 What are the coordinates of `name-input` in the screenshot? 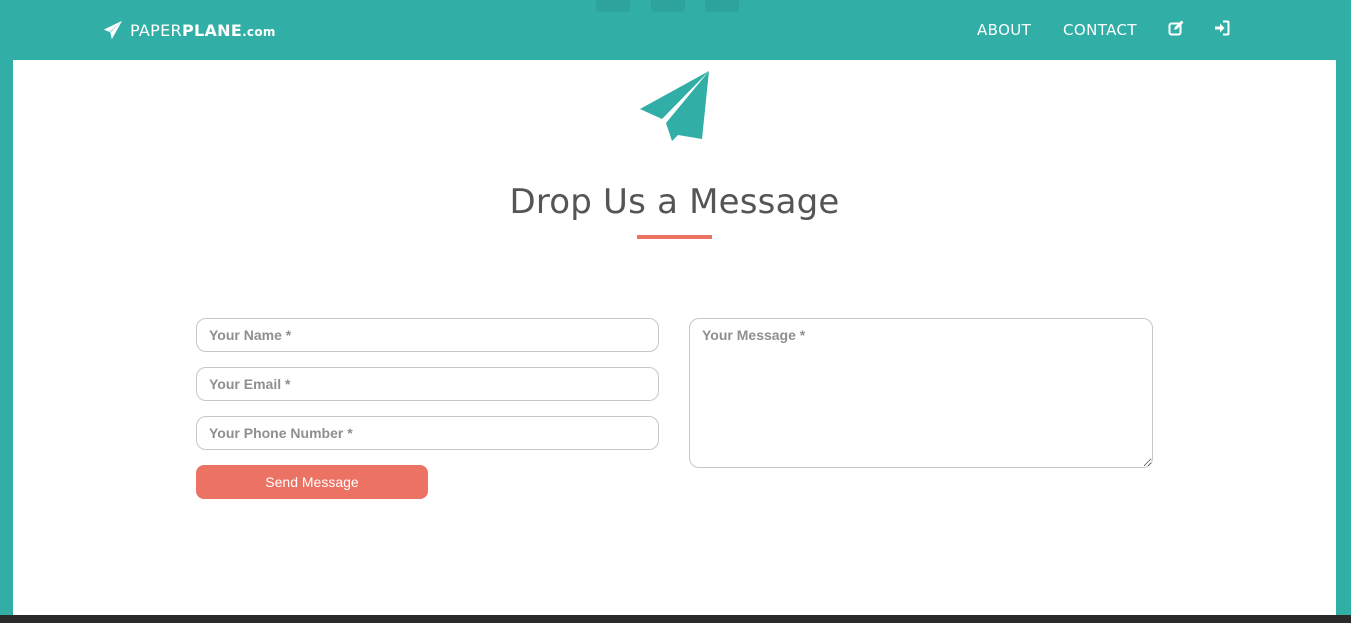 It's located at (427, 335).